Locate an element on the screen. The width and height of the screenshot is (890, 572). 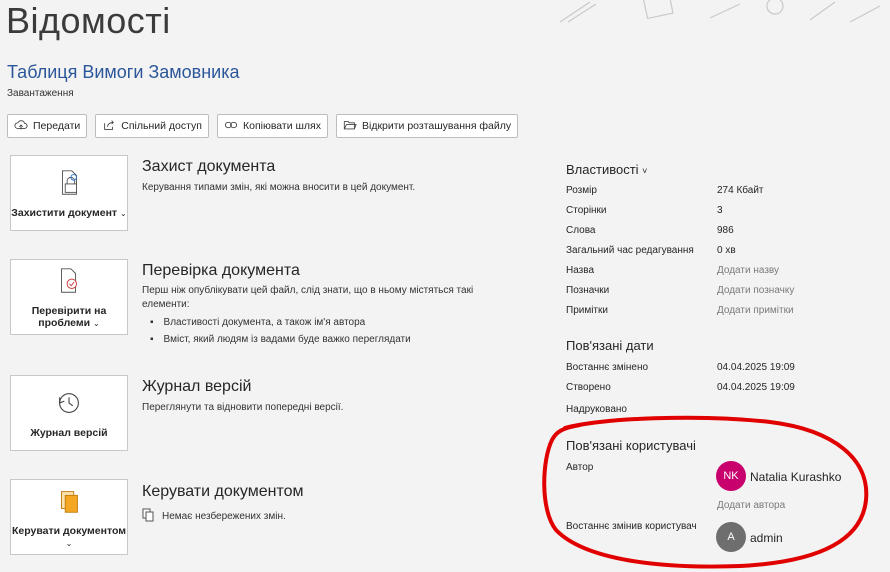
inspect-document-heading: Перевірка документа is located at coordinates (221, 270).